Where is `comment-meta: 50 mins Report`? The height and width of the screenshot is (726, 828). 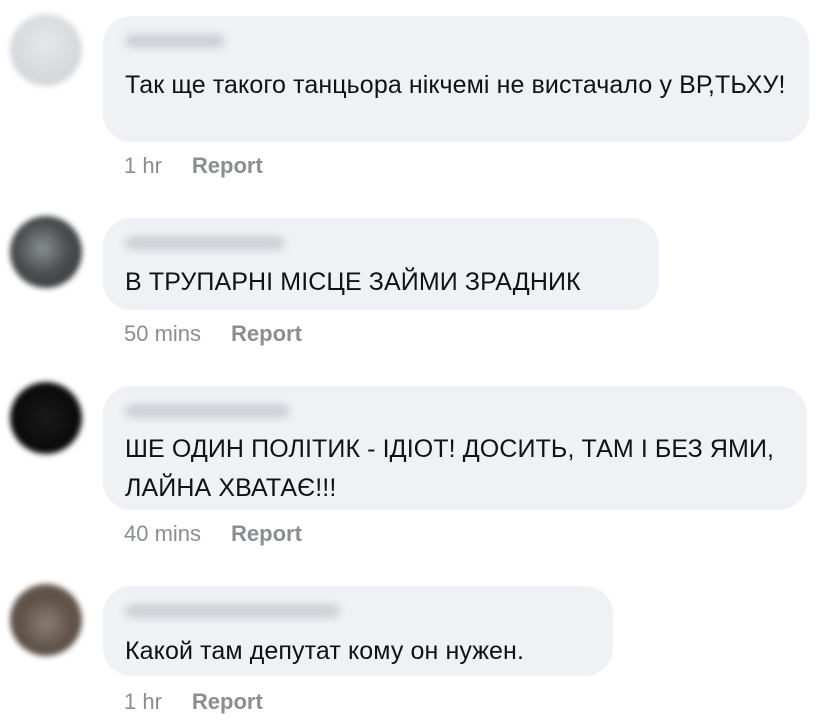
comment-meta: 50 mins Report is located at coordinates (213, 334).